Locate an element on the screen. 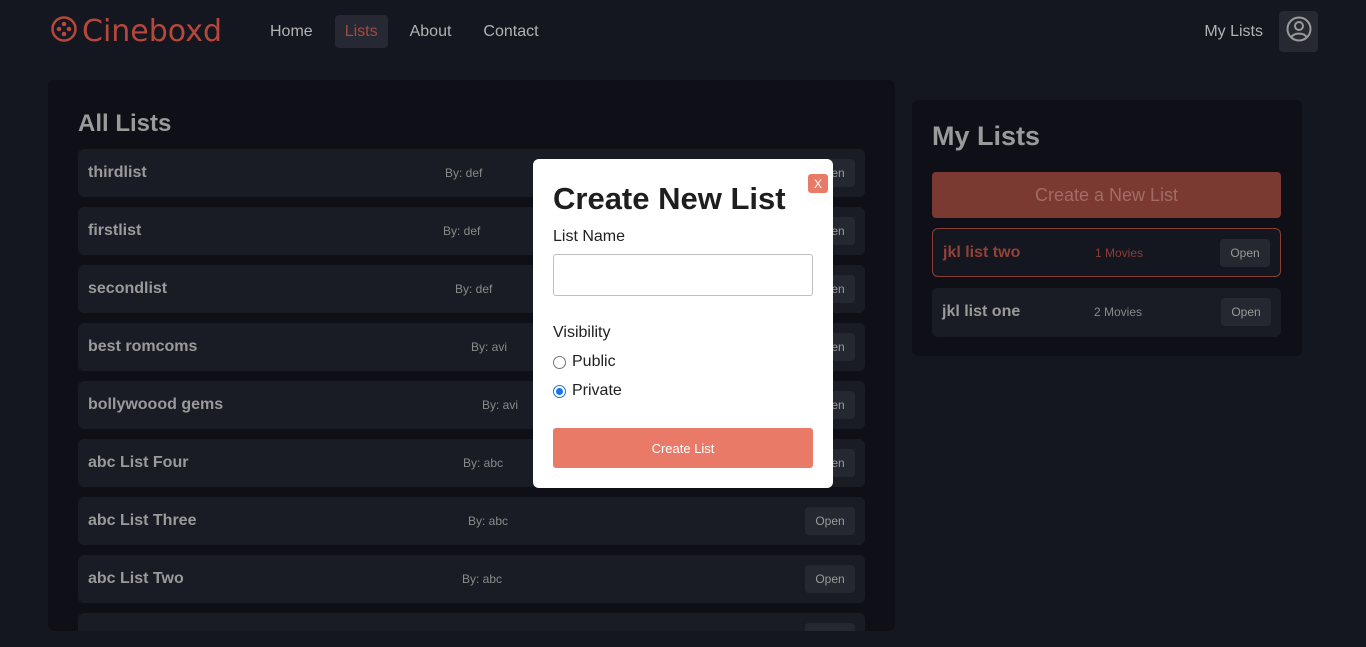 This screenshot has height=647, width=1366. list-row: abc List Three By: abc Open is located at coordinates (471, 521).